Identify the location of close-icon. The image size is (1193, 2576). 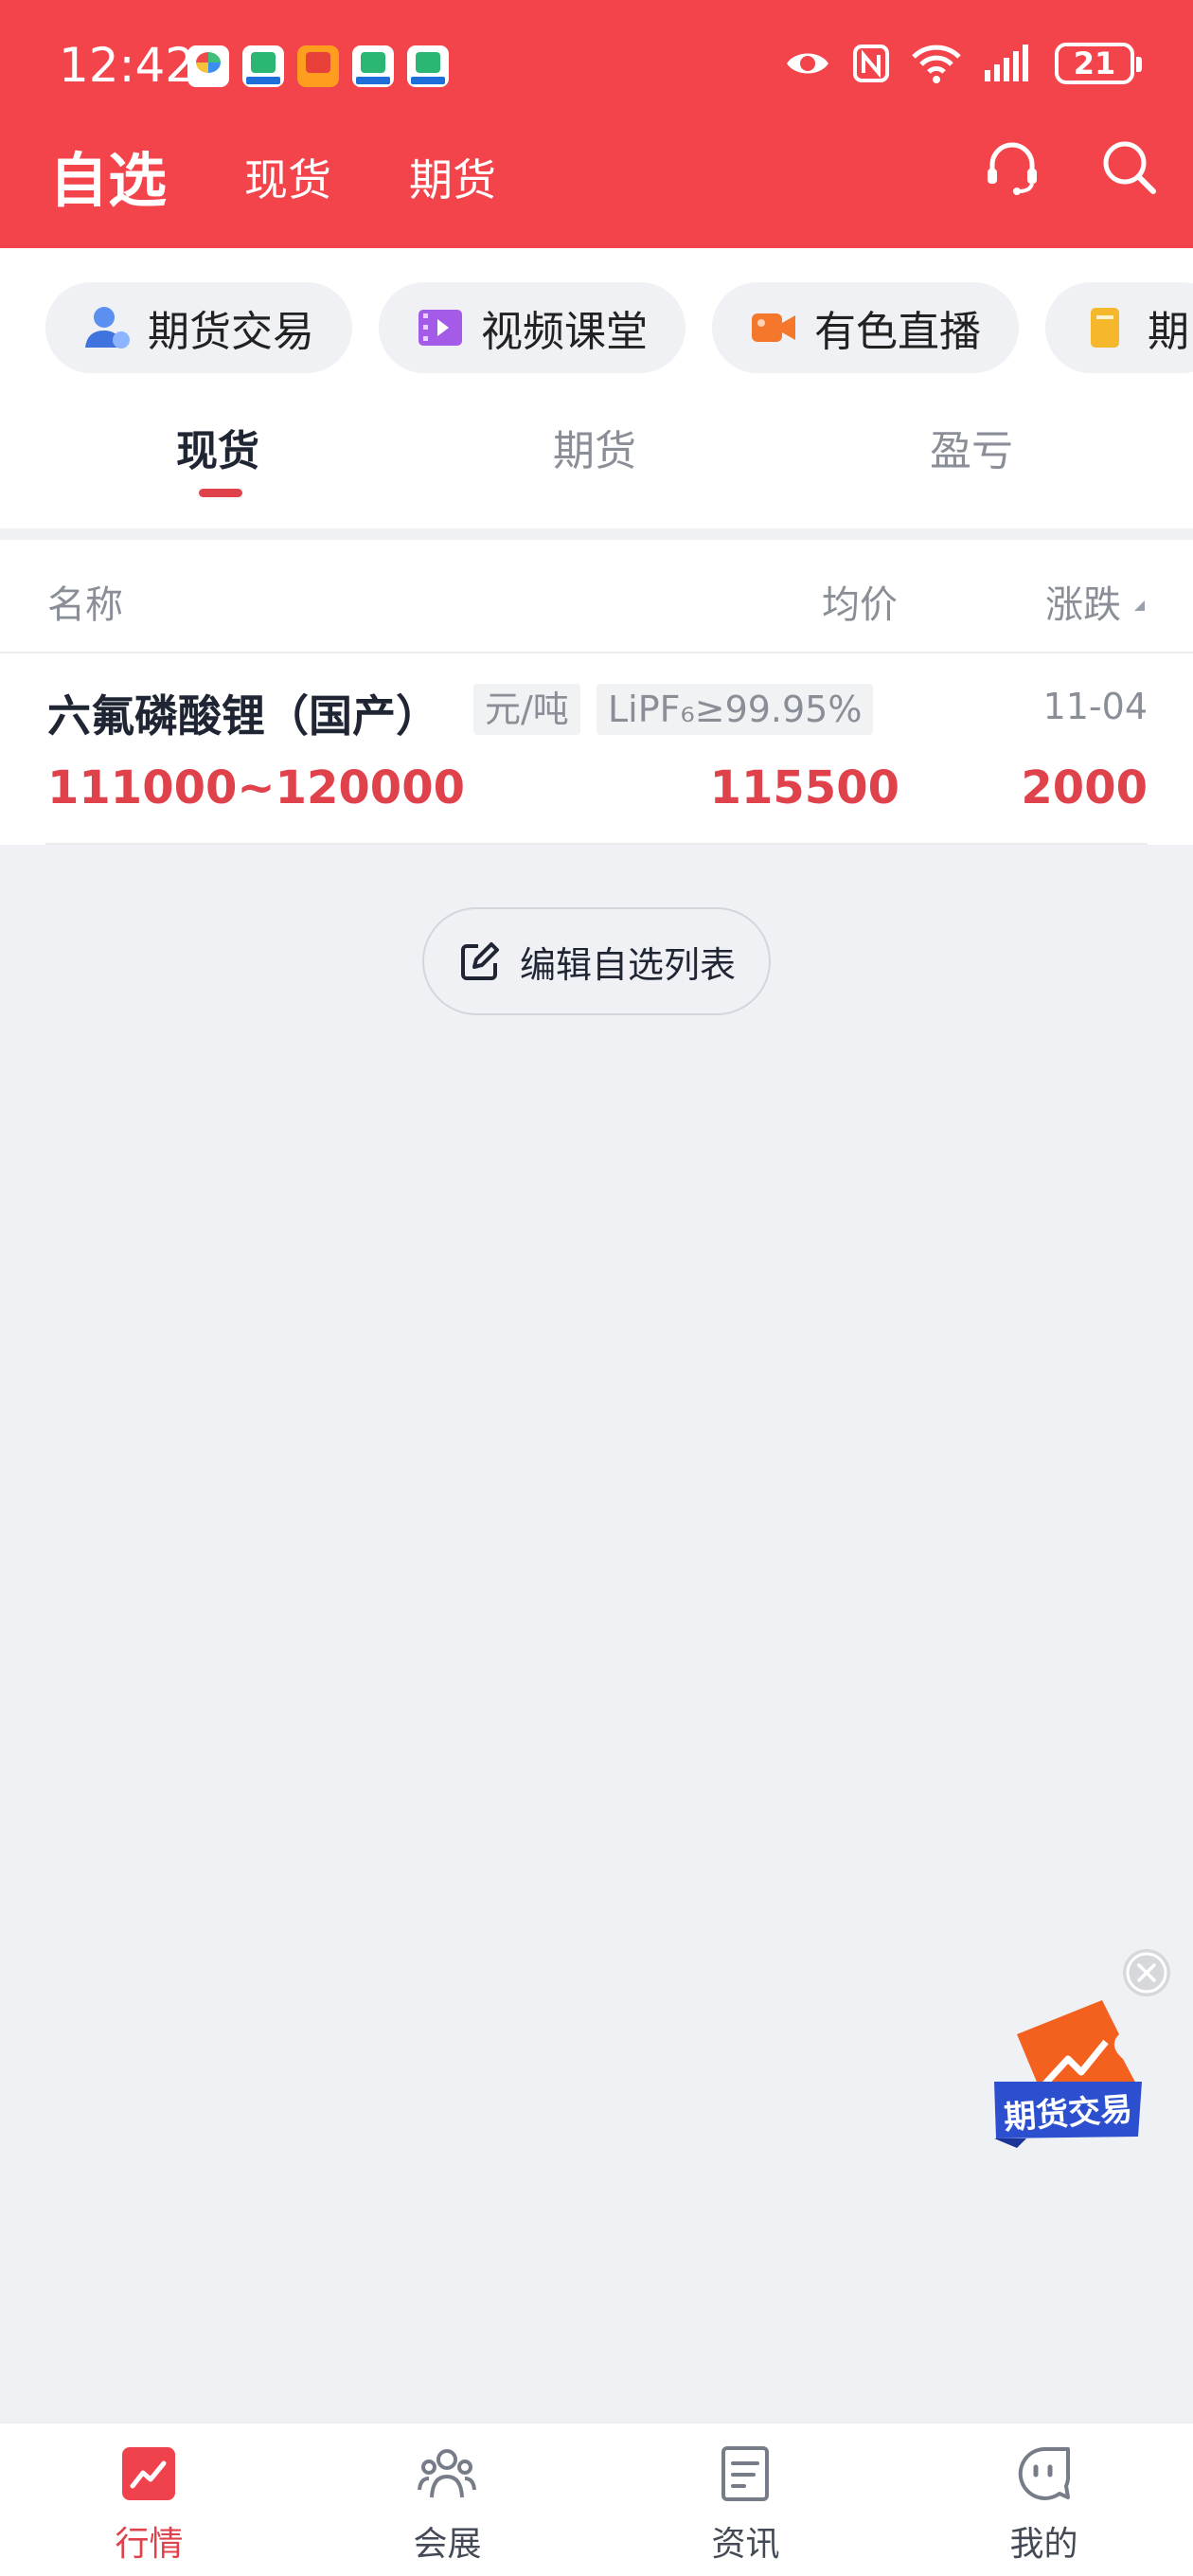
(1146, 1972).